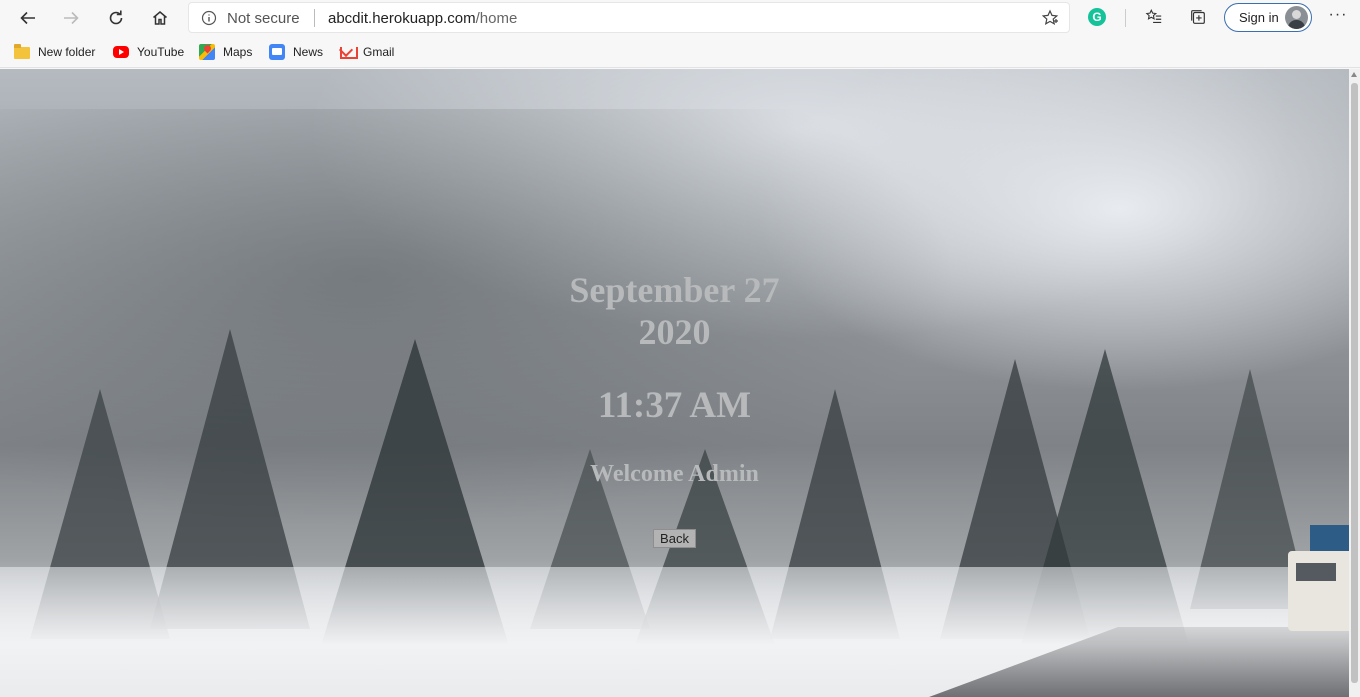  I want to click on sign-in-button: Sign in, so click(1268, 17).